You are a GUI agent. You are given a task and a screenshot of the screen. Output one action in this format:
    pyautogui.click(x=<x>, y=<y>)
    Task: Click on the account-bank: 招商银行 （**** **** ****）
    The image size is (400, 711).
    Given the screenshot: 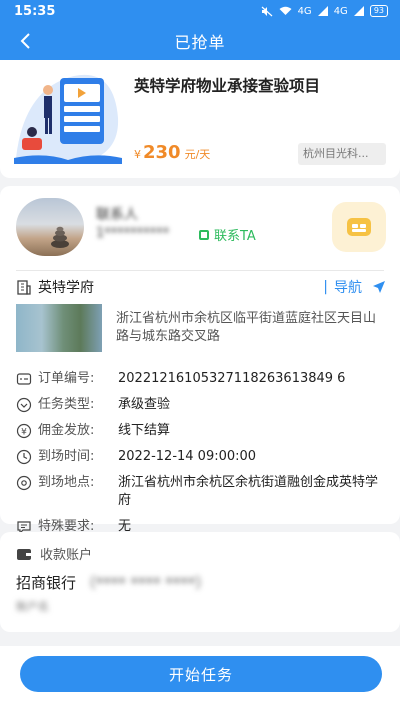 What is the action you would take?
    pyautogui.click(x=113, y=582)
    